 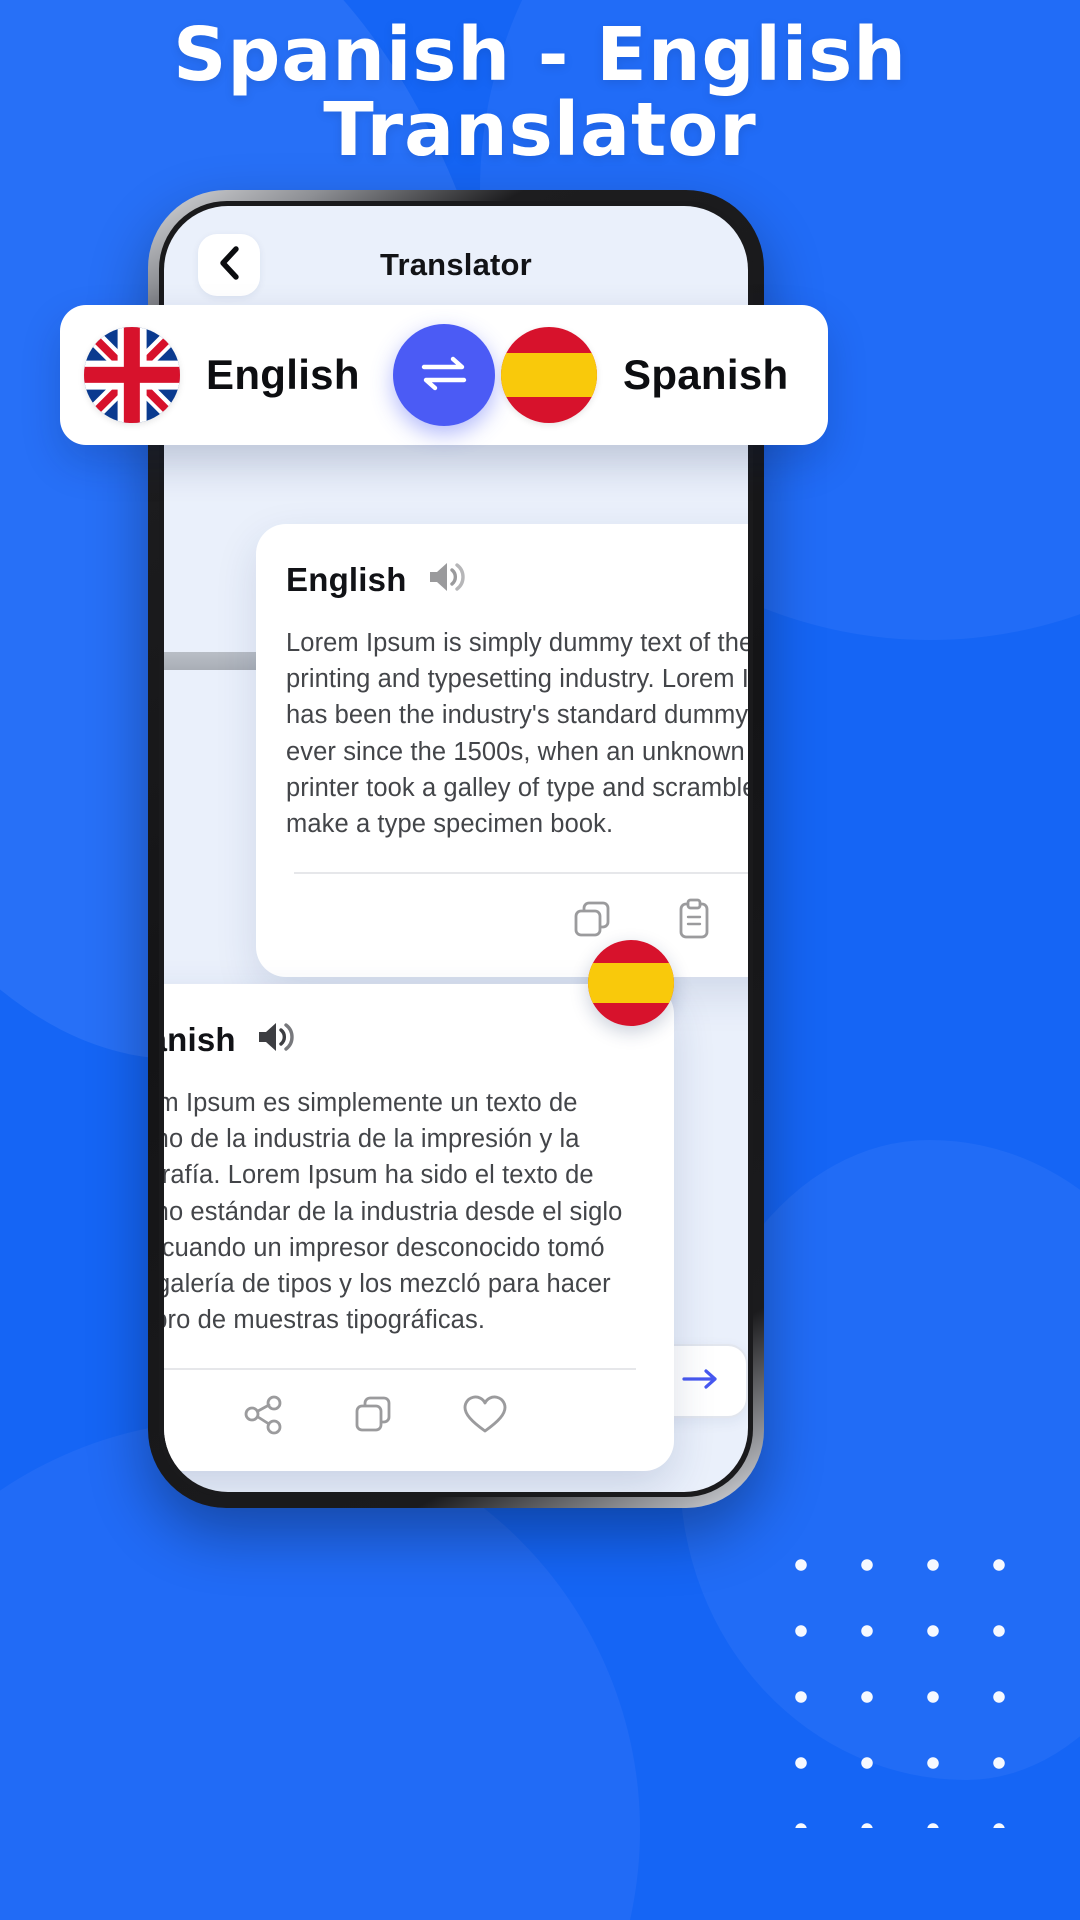 I want to click on page-title-line-1: Spanish - English, so click(x=540, y=55).